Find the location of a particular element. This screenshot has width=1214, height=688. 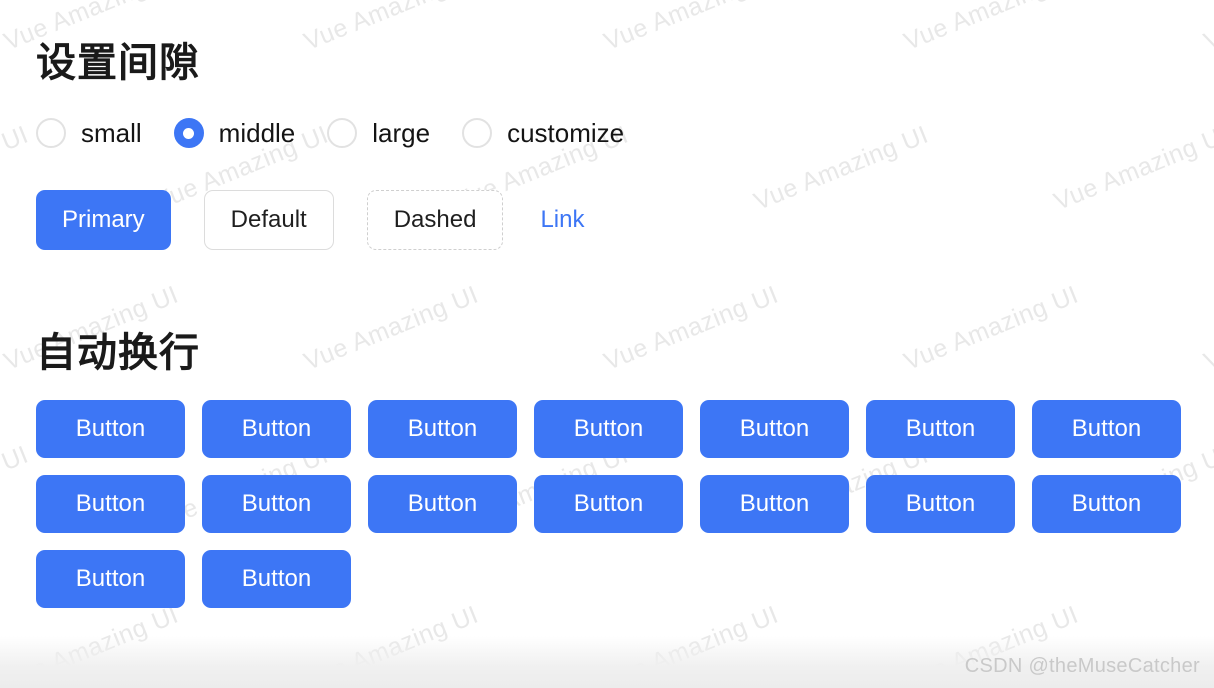

wrap-section-header: 自动换行 is located at coordinates (118, 349).